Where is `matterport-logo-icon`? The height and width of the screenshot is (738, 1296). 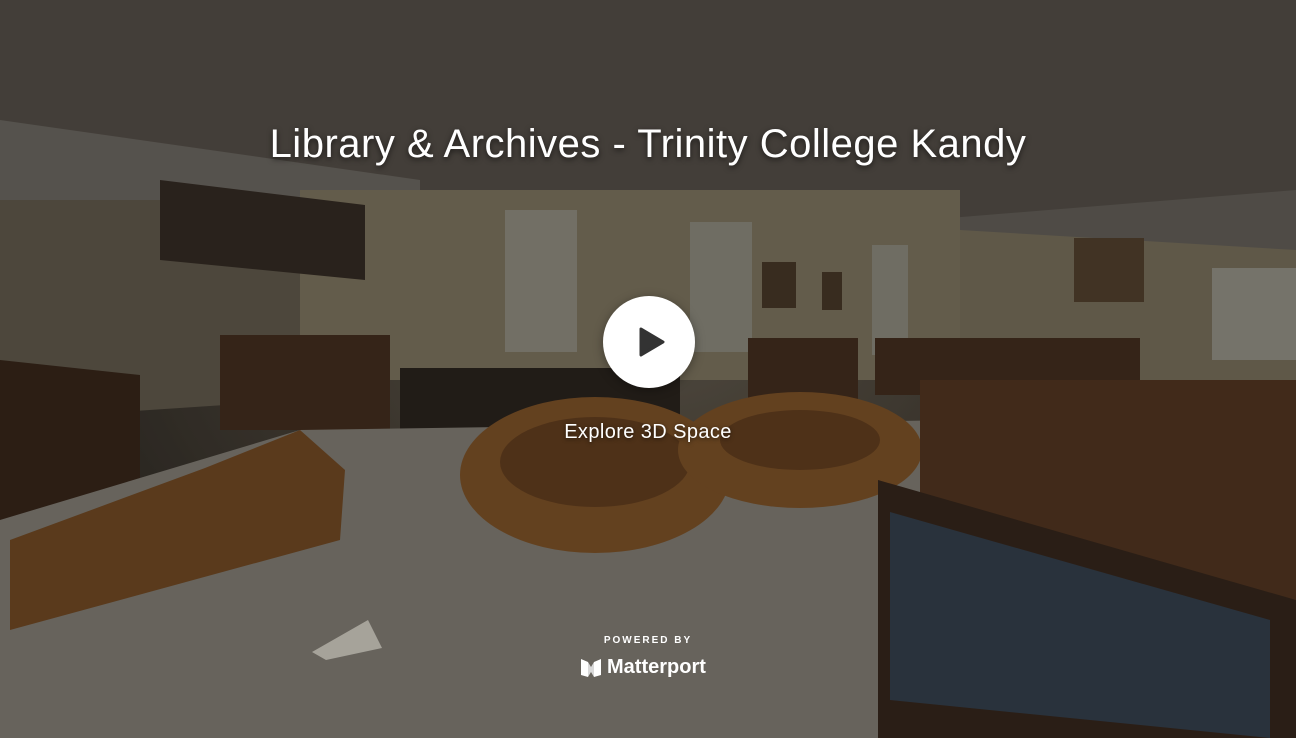 matterport-logo-icon is located at coordinates (591, 668).